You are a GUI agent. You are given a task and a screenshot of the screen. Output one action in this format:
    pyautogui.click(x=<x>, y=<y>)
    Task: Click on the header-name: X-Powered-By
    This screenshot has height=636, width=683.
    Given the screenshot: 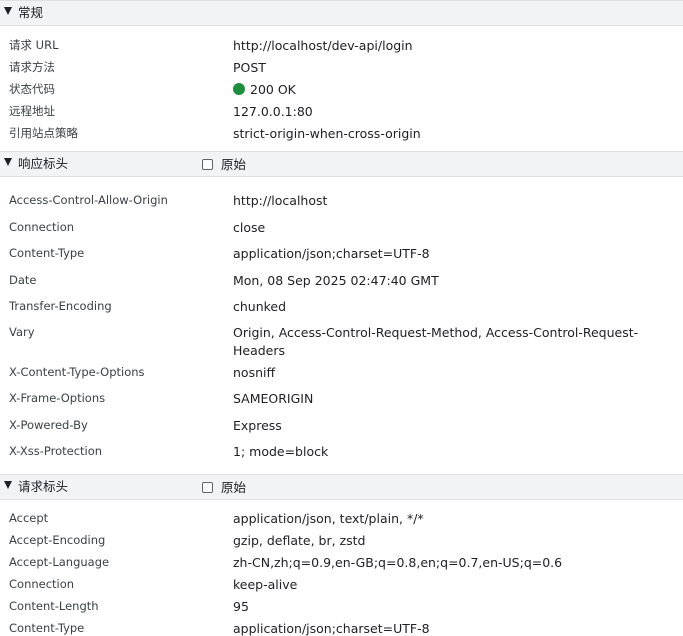 What is the action you would take?
    pyautogui.click(x=48, y=425)
    